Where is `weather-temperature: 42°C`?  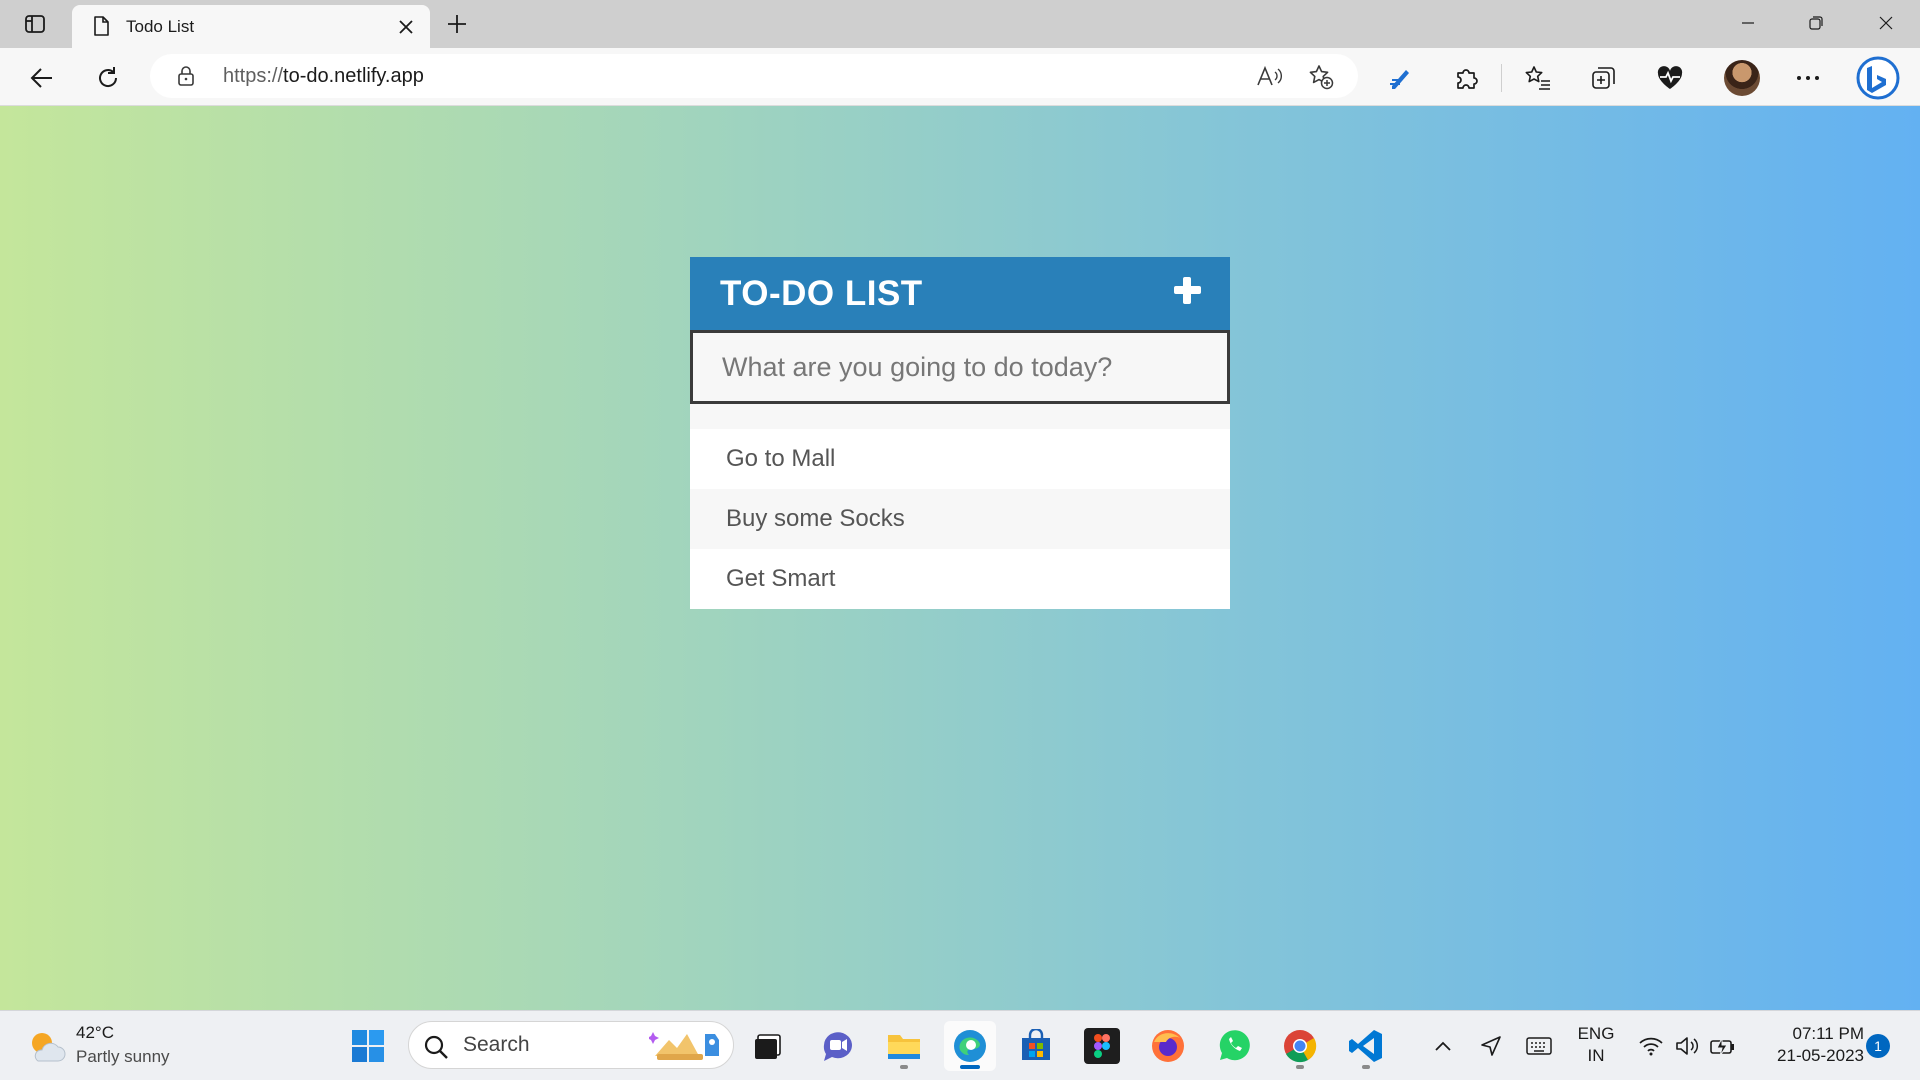 weather-temperature: 42°C is located at coordinates (95, 1033).